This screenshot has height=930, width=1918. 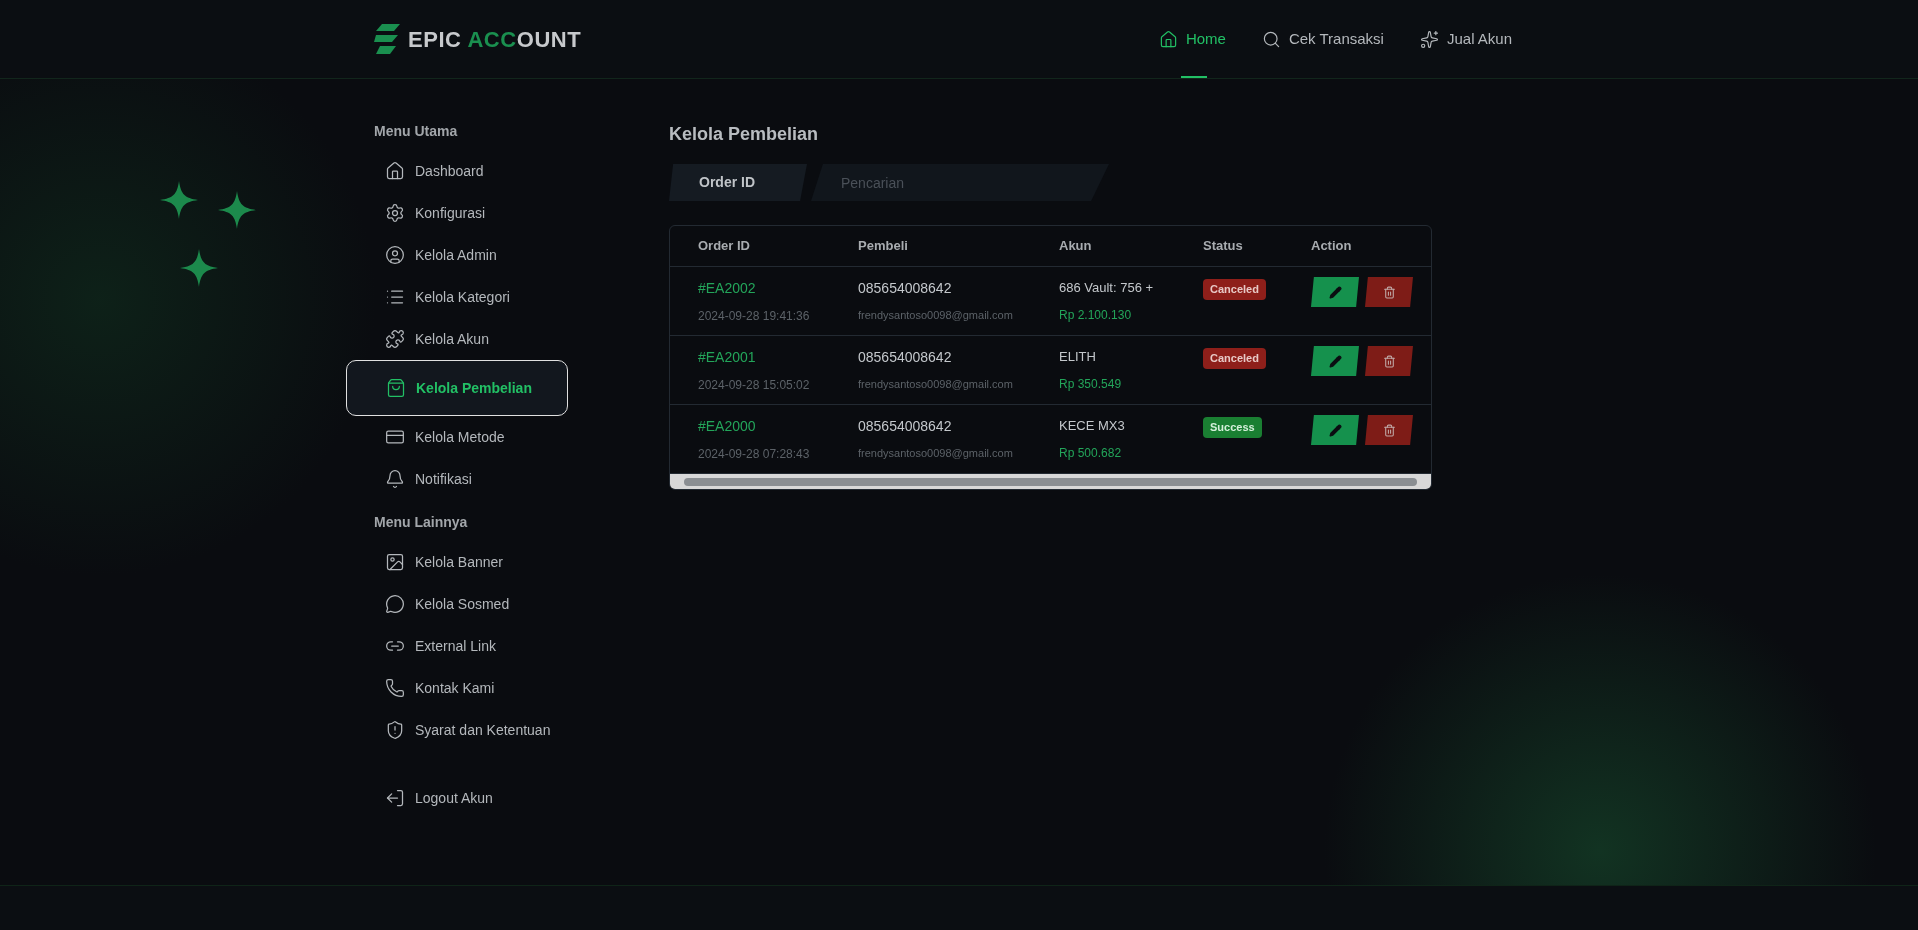 I want to click on sidebar-section-title: Menu Utama, so click(x=416, y=131).